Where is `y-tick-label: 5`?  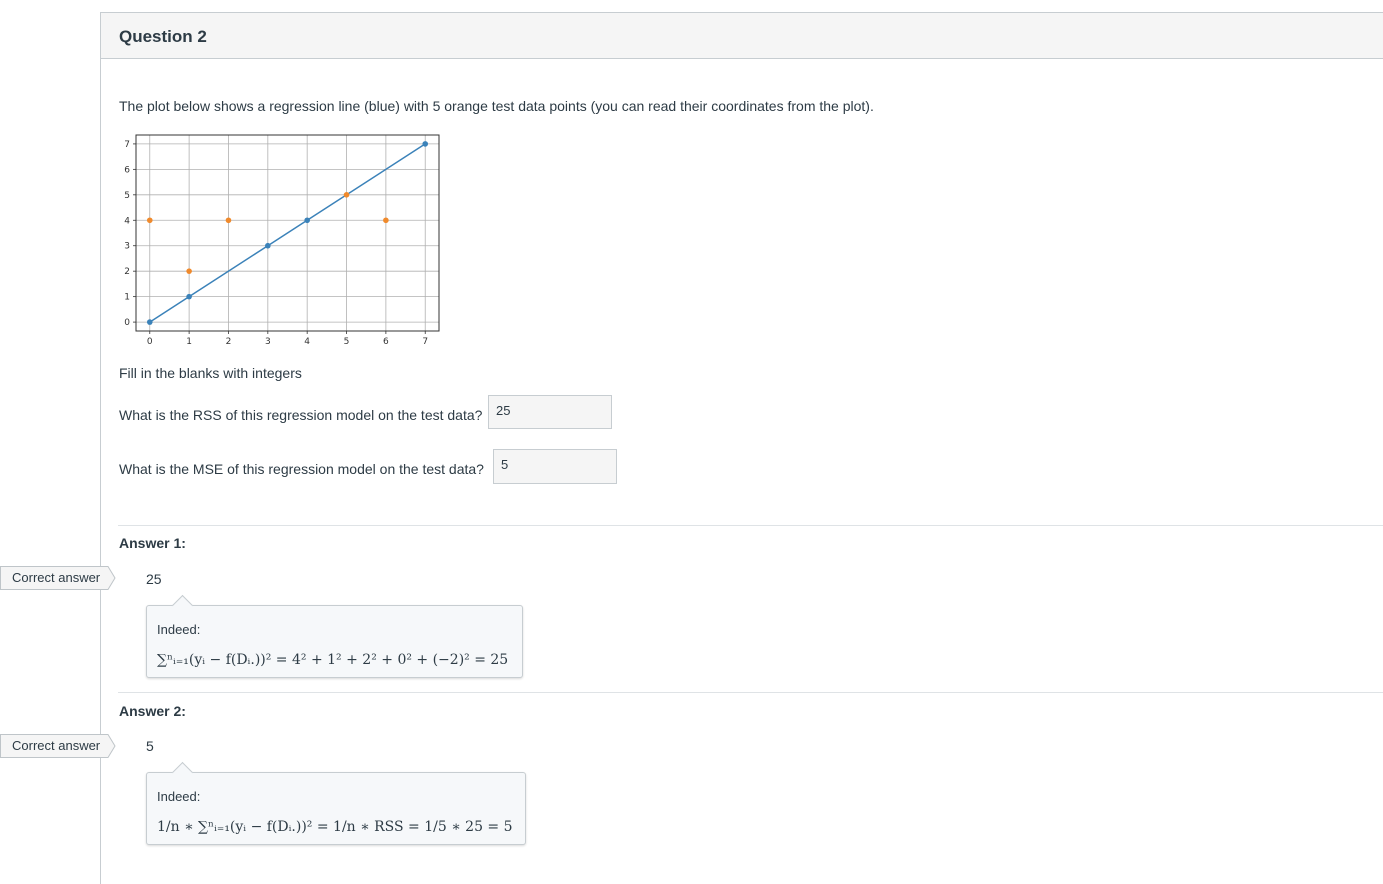 y-tick-label: 5 is located at coordinates (127, 196).